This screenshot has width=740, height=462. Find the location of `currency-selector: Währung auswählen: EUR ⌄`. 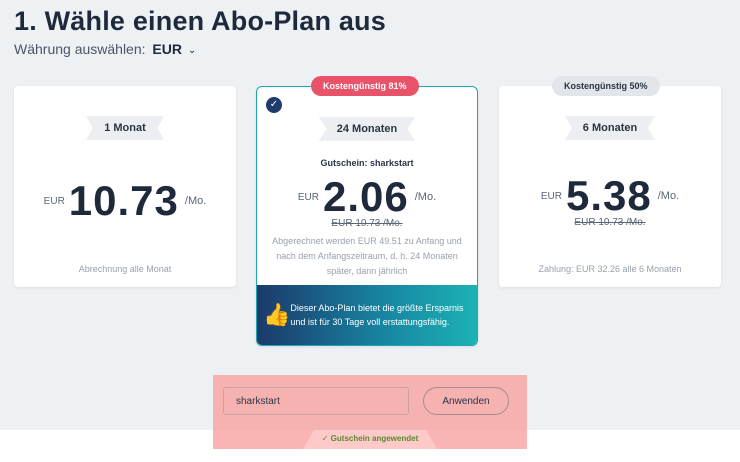

currency-selector: Währung auswählen: EUR ⌄ is located at coordinates (105, 49).